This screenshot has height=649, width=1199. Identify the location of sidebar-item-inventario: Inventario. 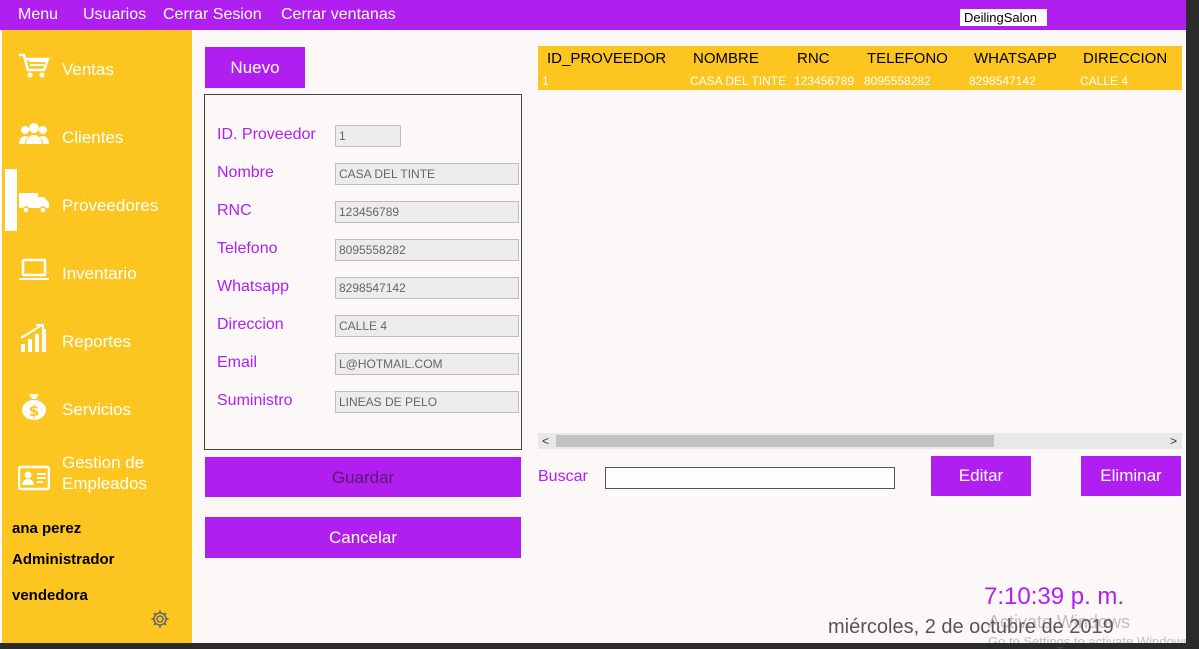
(97, 270).